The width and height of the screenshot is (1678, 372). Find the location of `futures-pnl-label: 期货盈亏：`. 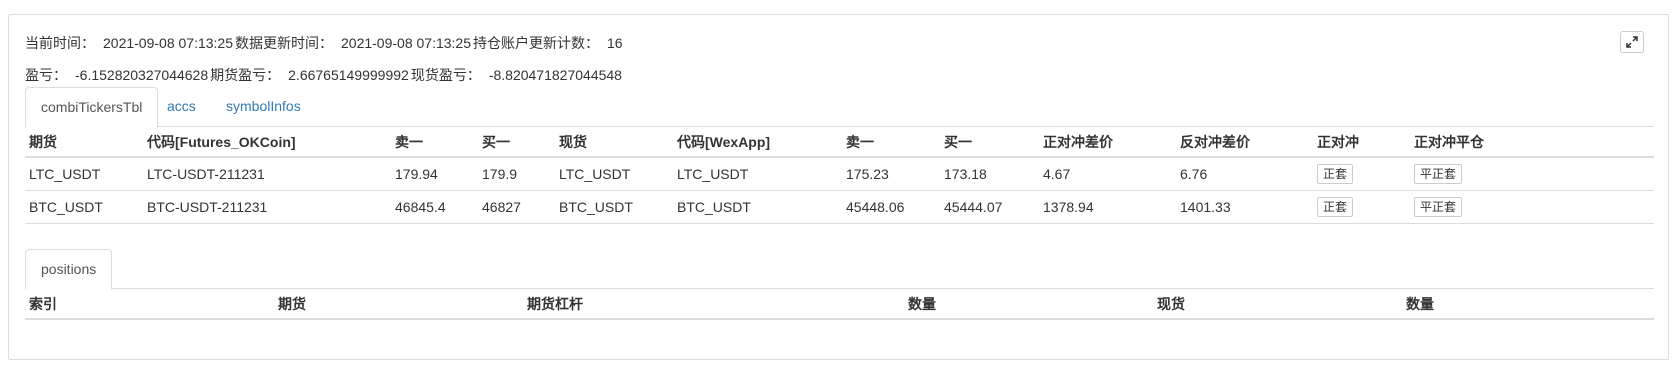

futures-pnl-label: 期货盈亏： is located at coordinates (245, 75).